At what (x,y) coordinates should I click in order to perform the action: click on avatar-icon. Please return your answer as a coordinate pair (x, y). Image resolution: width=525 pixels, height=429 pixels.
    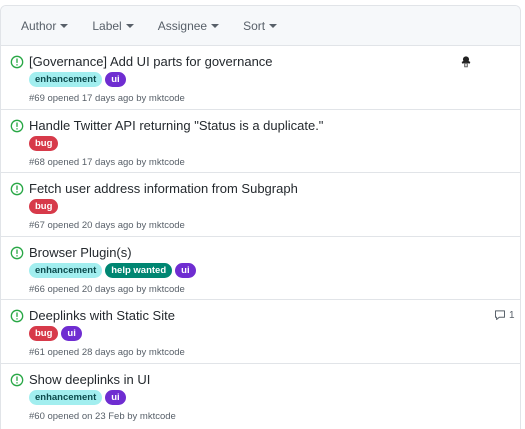
    Looking at the image, I should click on (466, 62).